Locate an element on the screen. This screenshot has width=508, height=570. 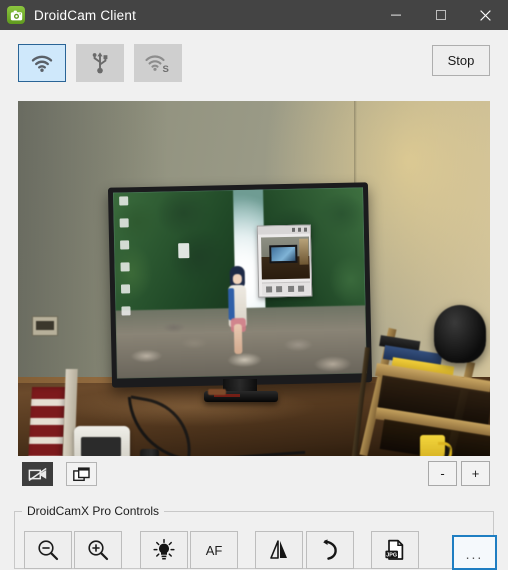
scene-cable-plug is located at coordinates (217, 392).